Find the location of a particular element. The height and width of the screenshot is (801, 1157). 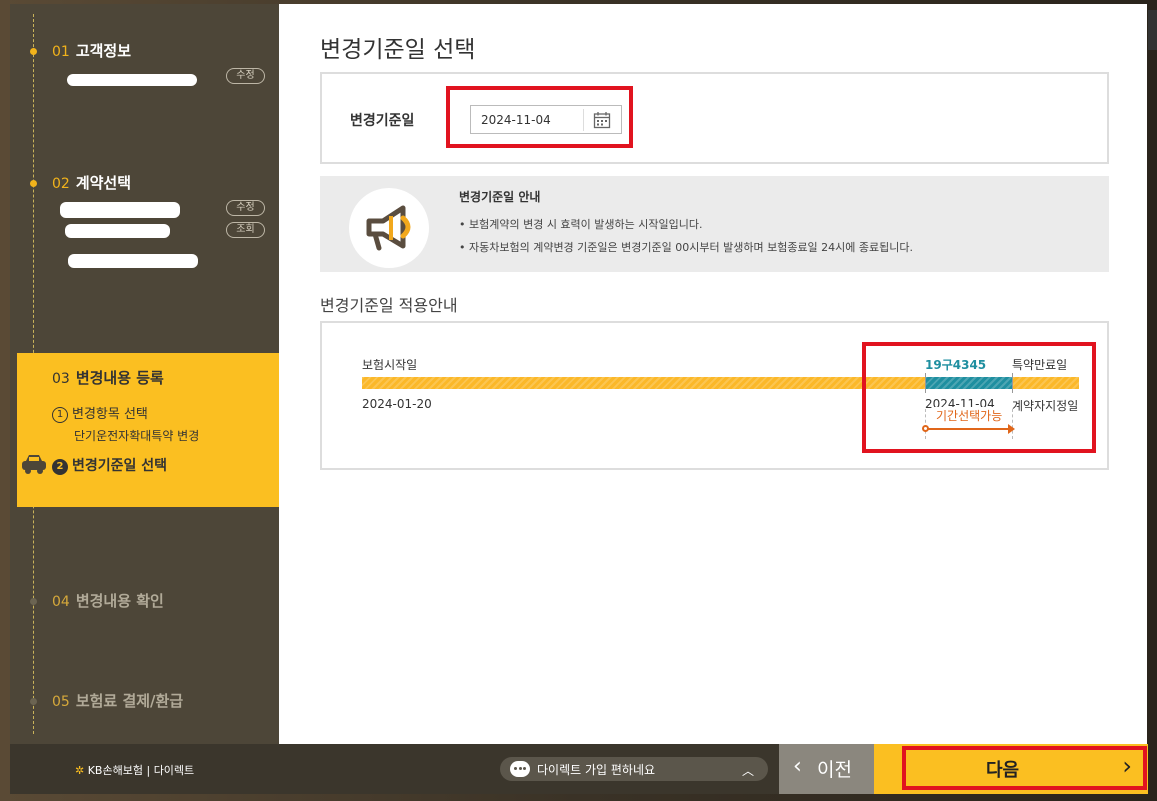

edit-contract-button: 수정 is located at coordinates (245, 208).